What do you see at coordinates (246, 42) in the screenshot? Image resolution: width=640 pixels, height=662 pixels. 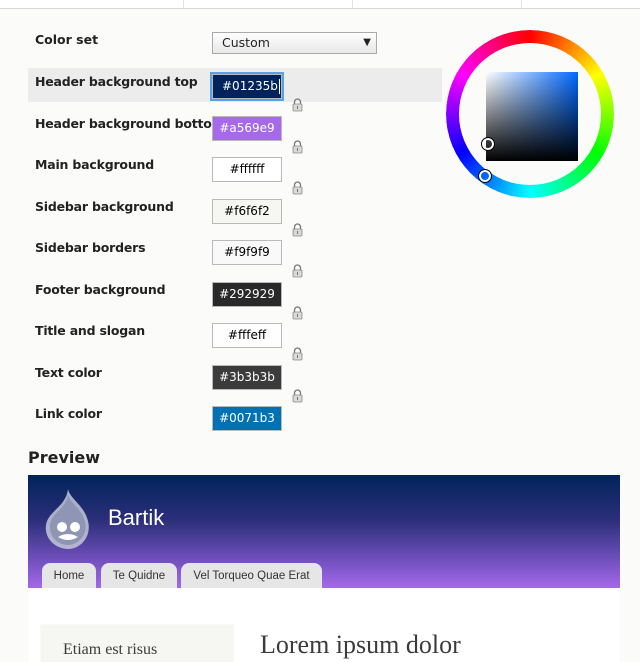 I see `color-set-value: Custom` at bounding box center [246, 42].